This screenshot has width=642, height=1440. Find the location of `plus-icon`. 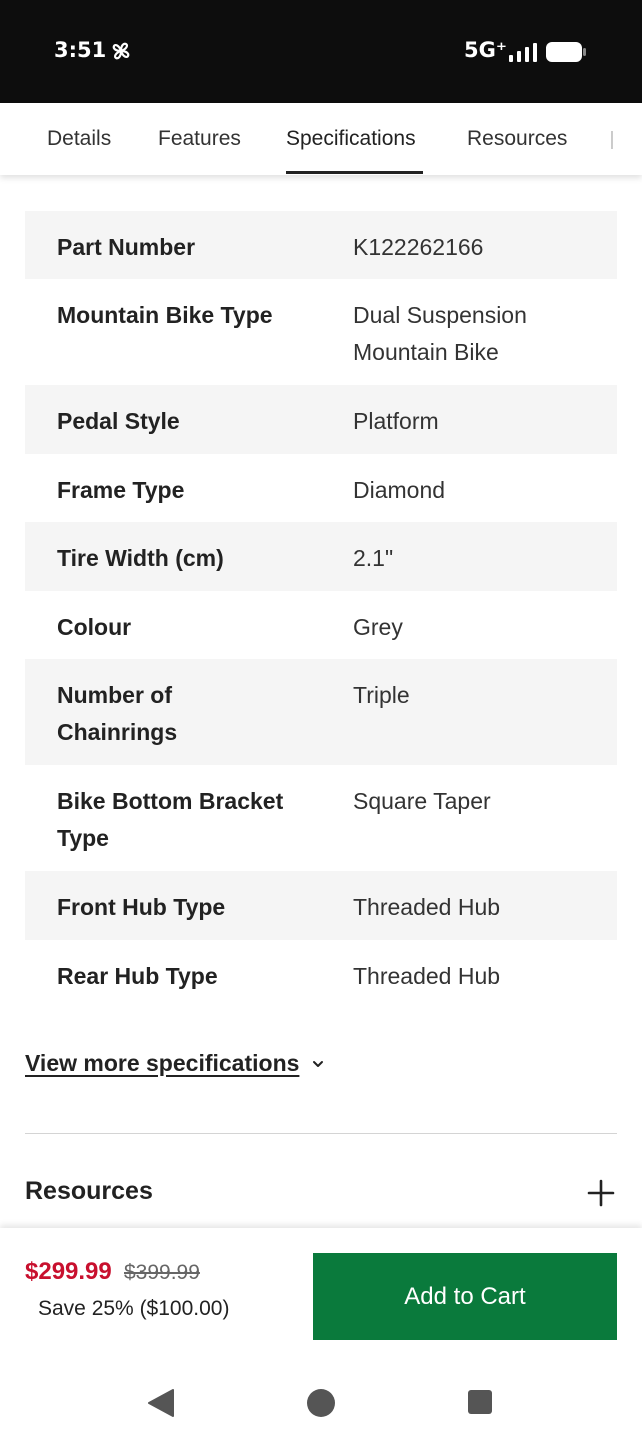

plus-icon is located at coordinates (601, 1193).